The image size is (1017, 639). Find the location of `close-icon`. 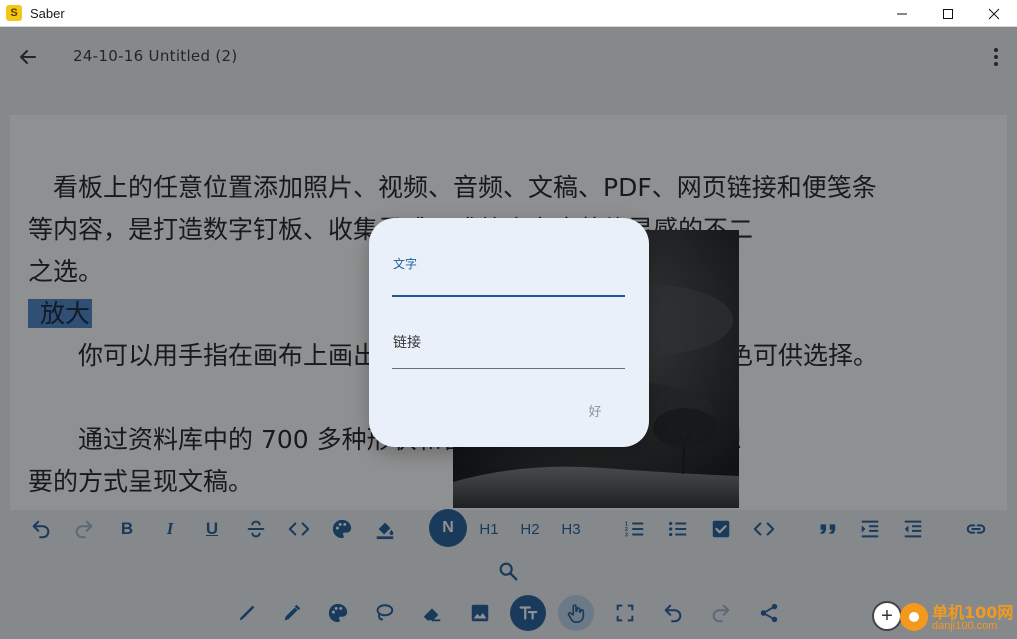

close-icon is located at coordinates (994, 13).